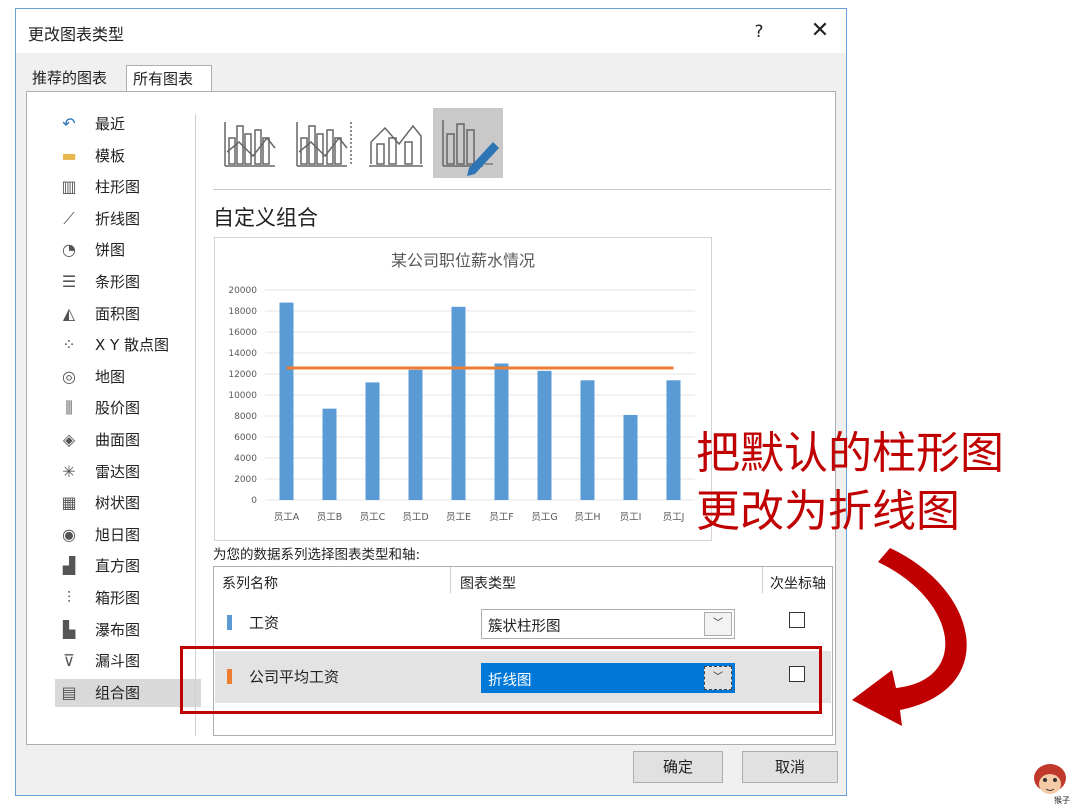  Describe the element at coordinates (245, 459) in the screenshot. I see `y-tick-label: 4000` at that location.